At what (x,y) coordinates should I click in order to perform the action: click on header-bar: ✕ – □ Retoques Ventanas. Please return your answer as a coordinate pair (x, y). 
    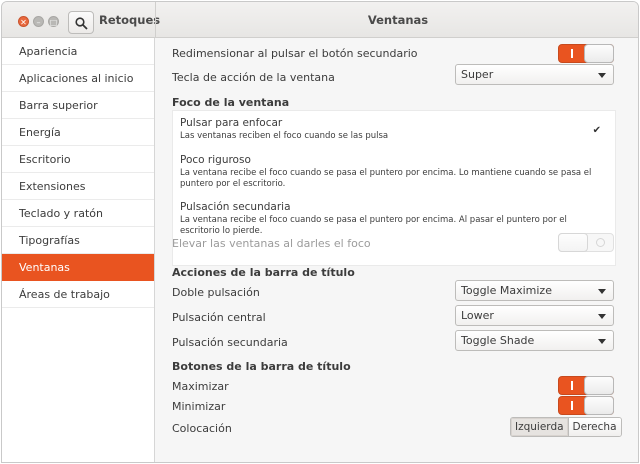
    Looking at the image, I should click on (320, 20).